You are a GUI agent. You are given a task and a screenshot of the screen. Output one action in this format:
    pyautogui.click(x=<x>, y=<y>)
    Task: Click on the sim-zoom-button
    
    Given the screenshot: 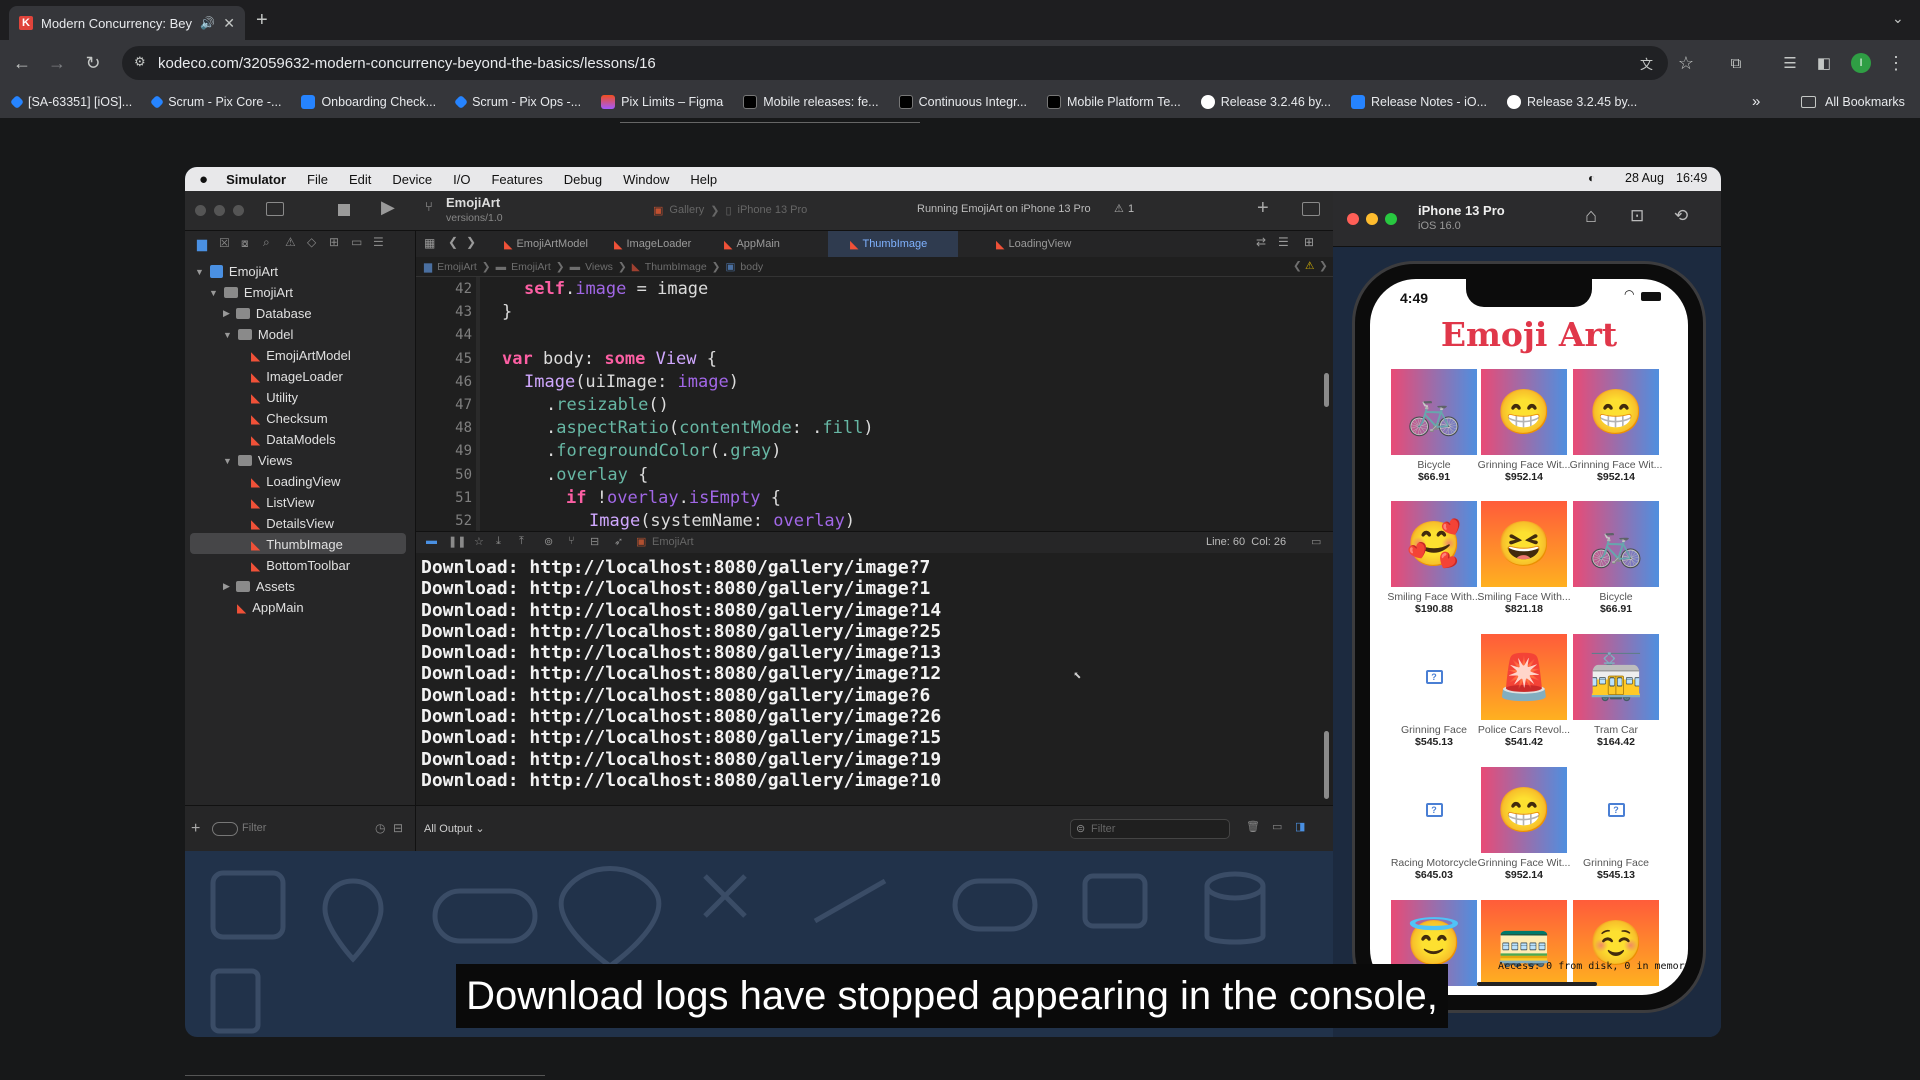 What is the action you would take?
    pyautogui.click(x=1391, y=219)
    